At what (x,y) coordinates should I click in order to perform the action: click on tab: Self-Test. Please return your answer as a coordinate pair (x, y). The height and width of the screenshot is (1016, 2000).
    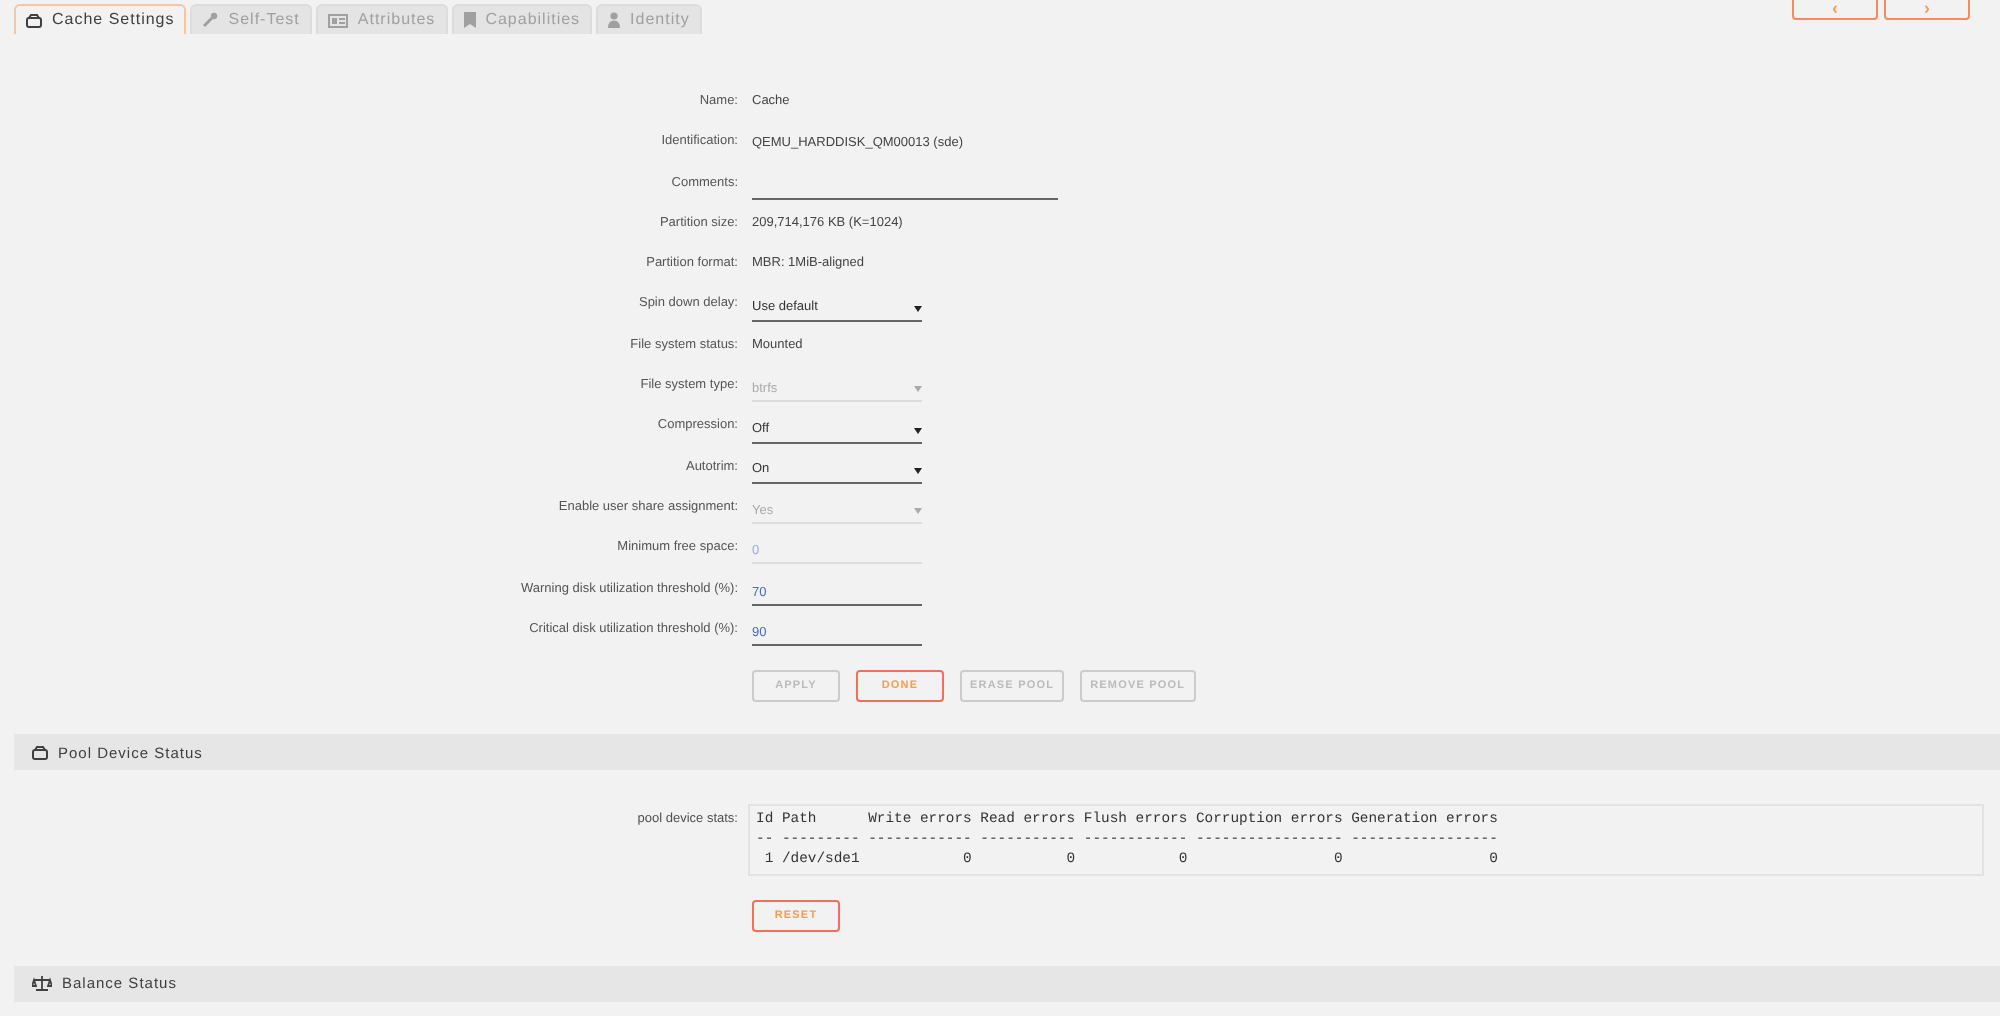
    Looking at the image, I should click on (251, 19).